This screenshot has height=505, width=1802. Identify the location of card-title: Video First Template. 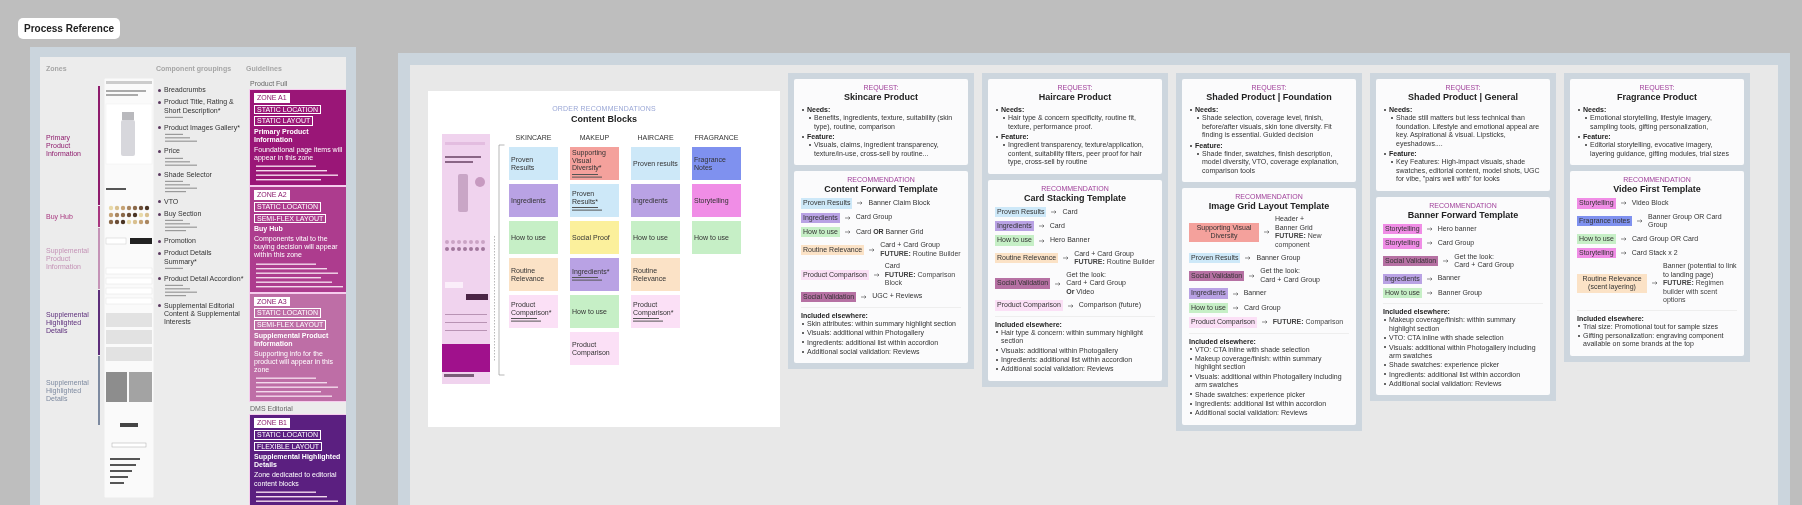
(1657, 189).